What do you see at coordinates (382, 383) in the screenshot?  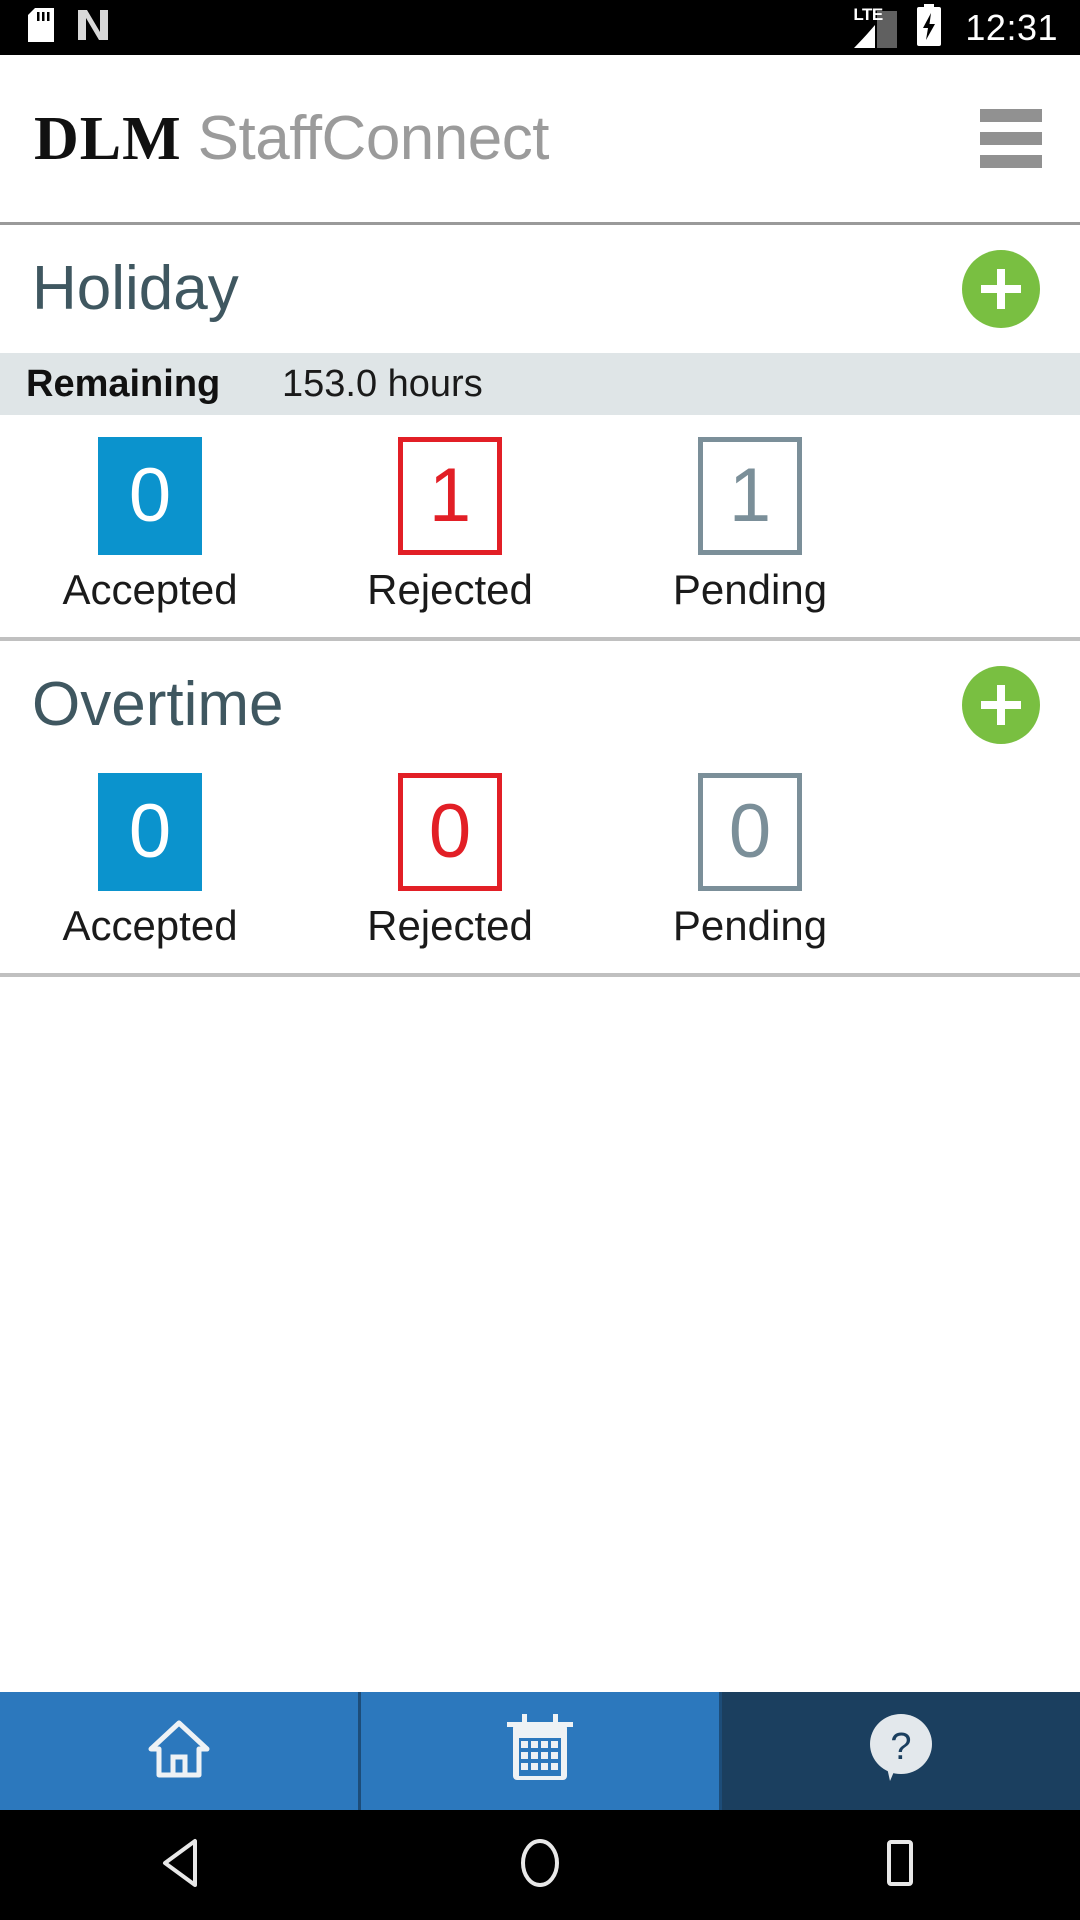 I see `remaining-value: 153.0 hours` at bounding box center [382, 383].